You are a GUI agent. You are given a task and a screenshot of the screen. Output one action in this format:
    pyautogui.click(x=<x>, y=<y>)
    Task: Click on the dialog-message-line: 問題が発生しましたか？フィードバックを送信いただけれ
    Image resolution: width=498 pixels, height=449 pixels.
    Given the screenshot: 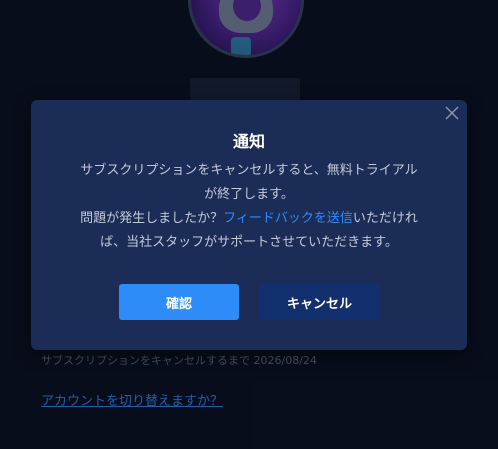 What is the action you would take?
    pyautogui.click(x=249, y=219)
    